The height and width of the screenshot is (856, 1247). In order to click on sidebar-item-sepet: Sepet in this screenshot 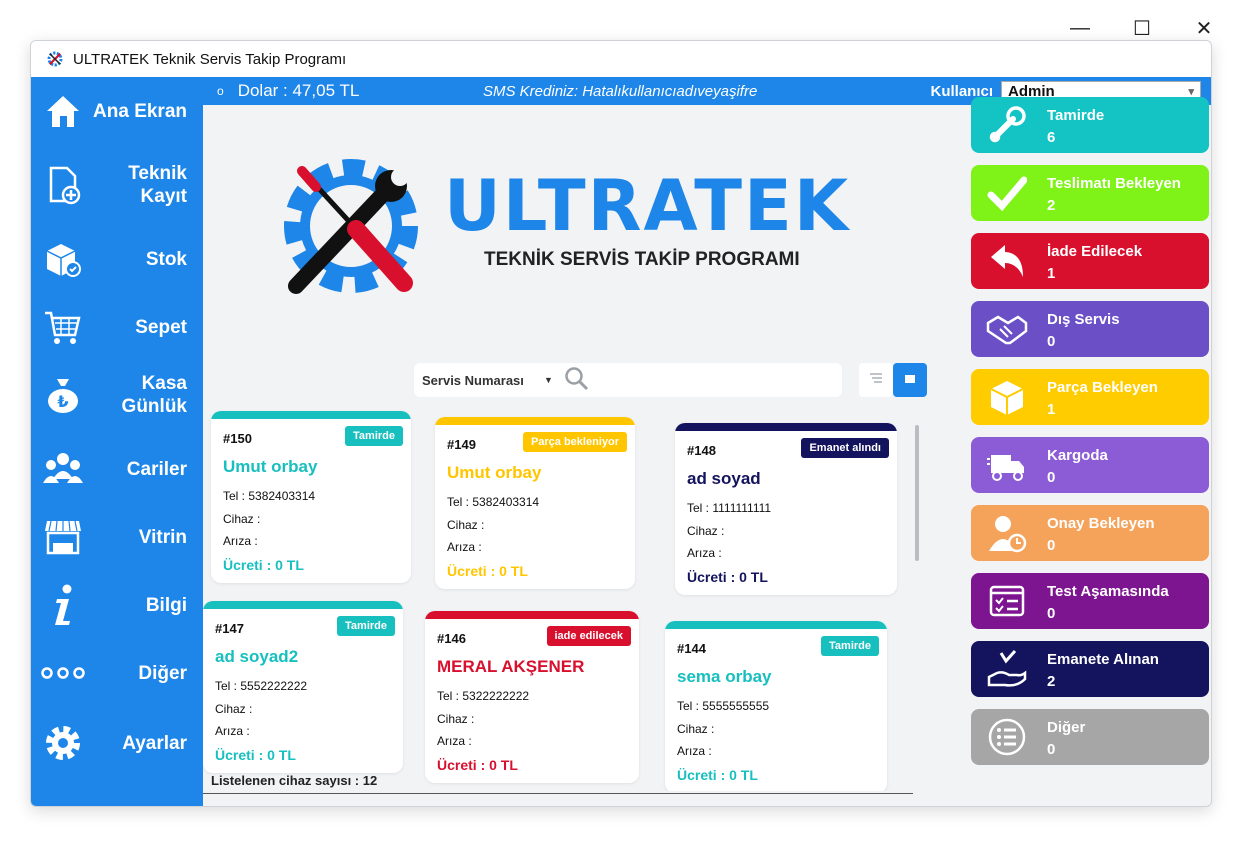, I will do `click(117, 327)`.